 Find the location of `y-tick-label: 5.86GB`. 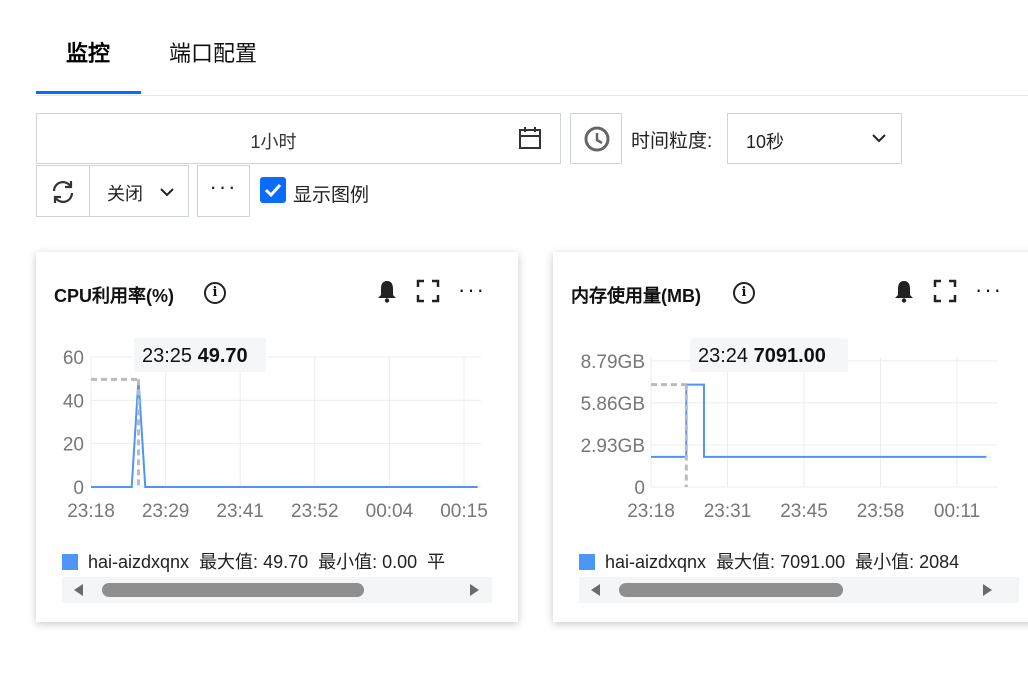

y-tick-label: 5.86GB is located at coordinates (613, 404).